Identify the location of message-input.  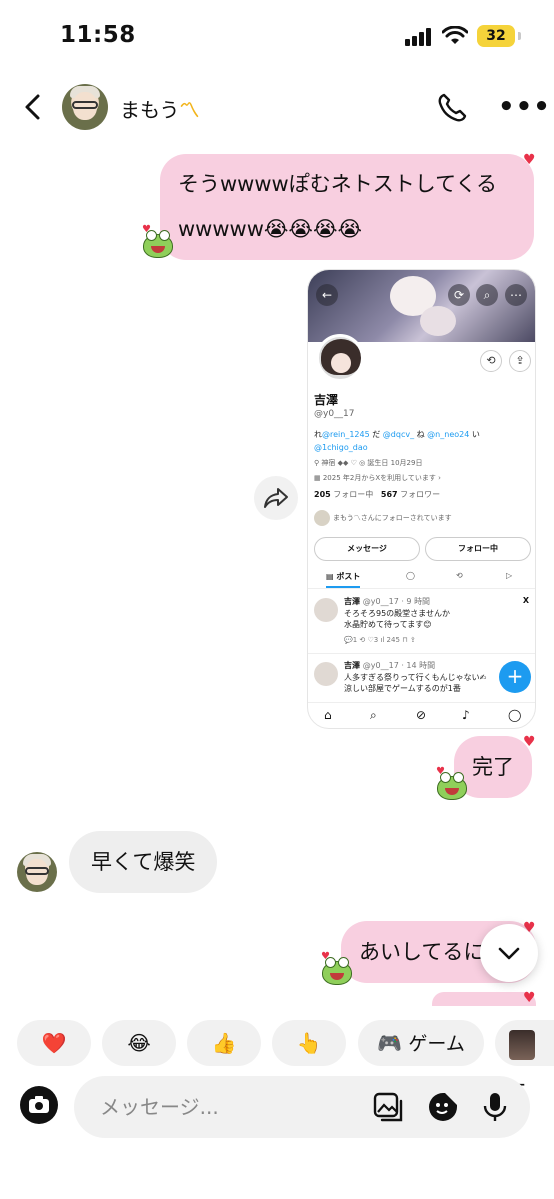
(230, 1107).